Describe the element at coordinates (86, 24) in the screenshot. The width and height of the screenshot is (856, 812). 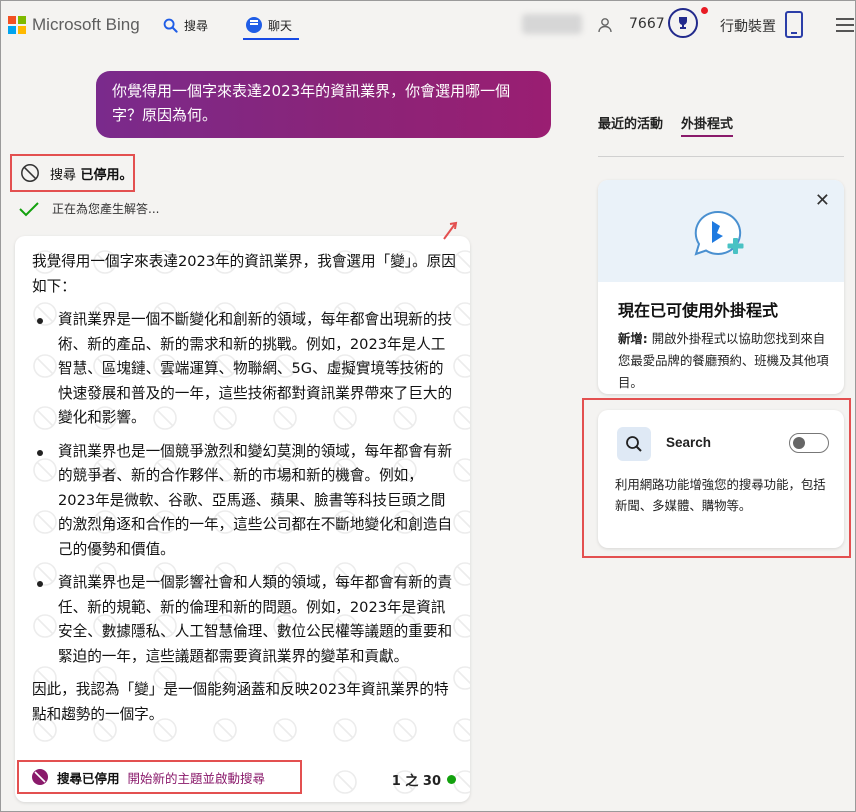
I see `logo-text: Microsoft Bing` at that location.